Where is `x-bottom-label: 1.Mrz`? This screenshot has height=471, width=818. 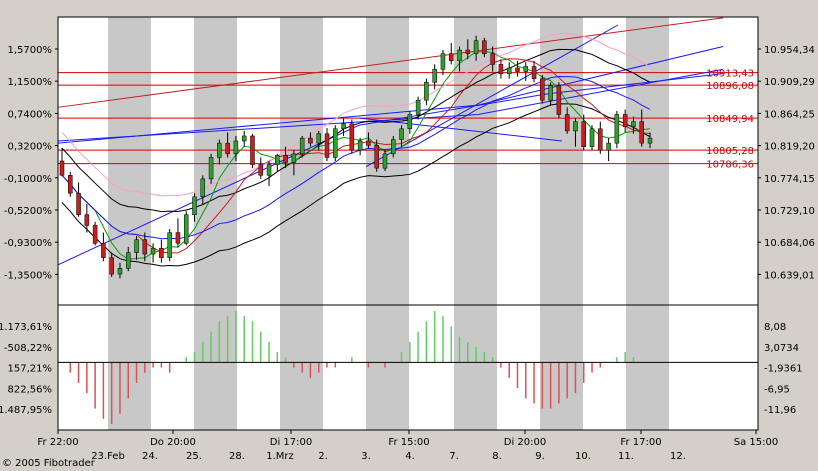
x-bottom-label: 1.Mrz is located at coordinates (280, 456).